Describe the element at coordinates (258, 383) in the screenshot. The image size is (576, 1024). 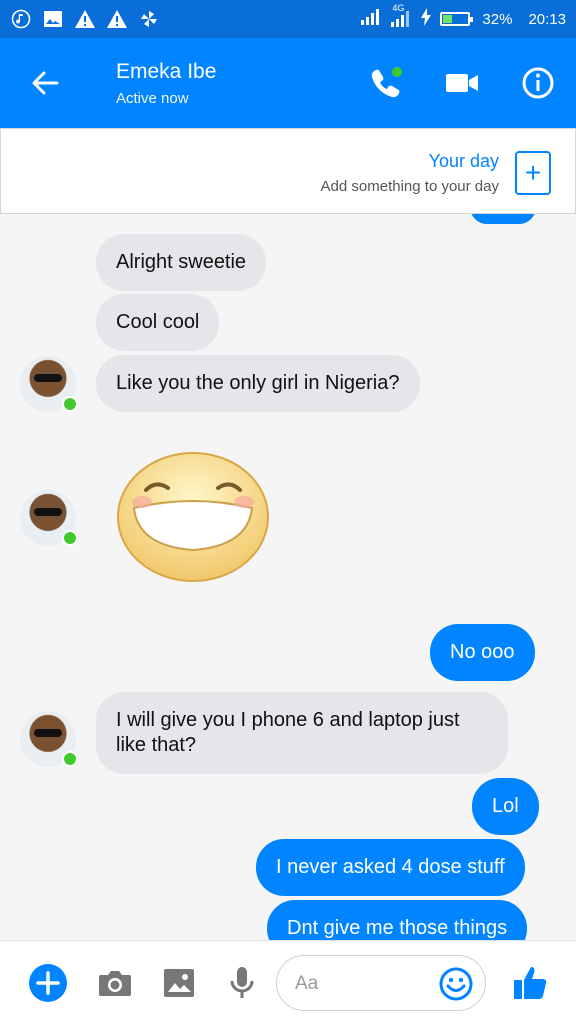
I see `message-bubble-received: Like you the only girl in Nigeria?` at that location.